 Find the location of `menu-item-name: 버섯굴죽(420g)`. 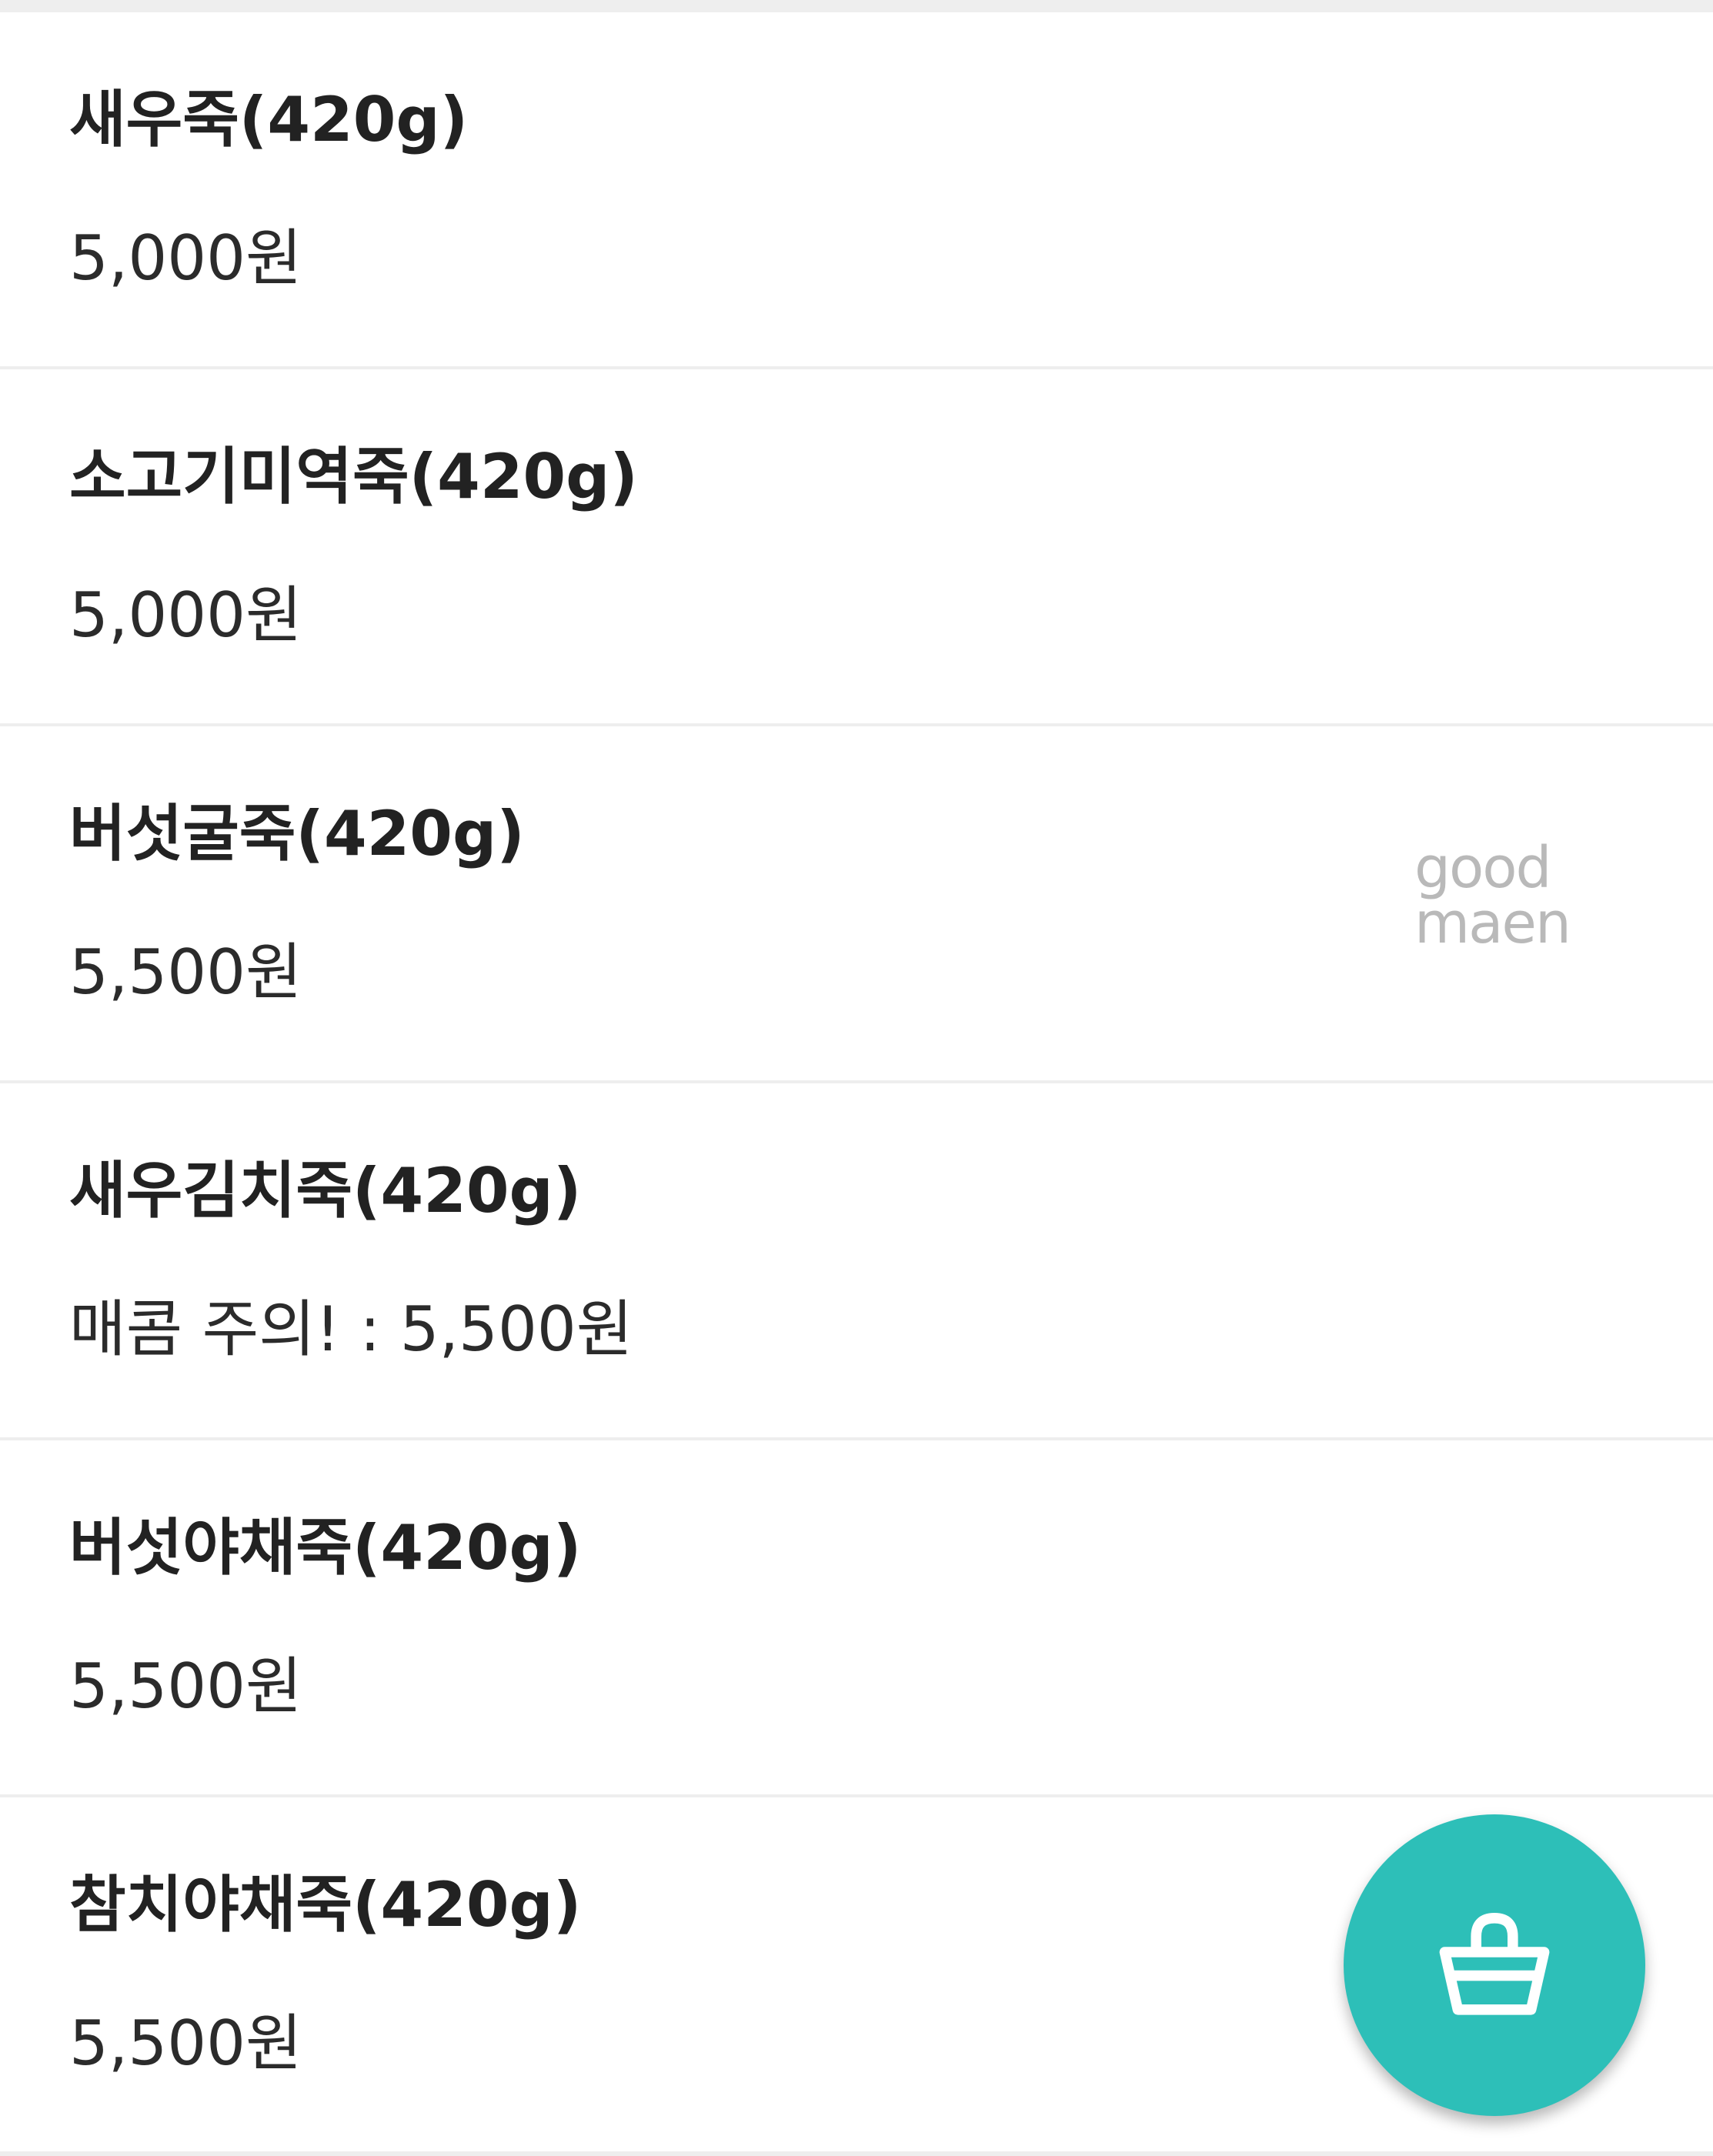

menu-item-name: 버섯굴죽(420g) is located at coordinates (297, 833).